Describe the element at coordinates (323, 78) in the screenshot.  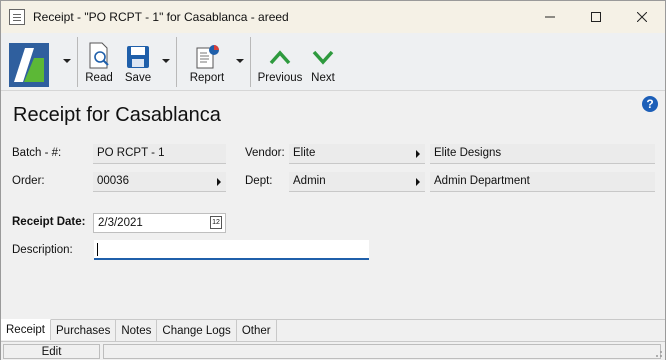
I see `next-label: Next` at that location.